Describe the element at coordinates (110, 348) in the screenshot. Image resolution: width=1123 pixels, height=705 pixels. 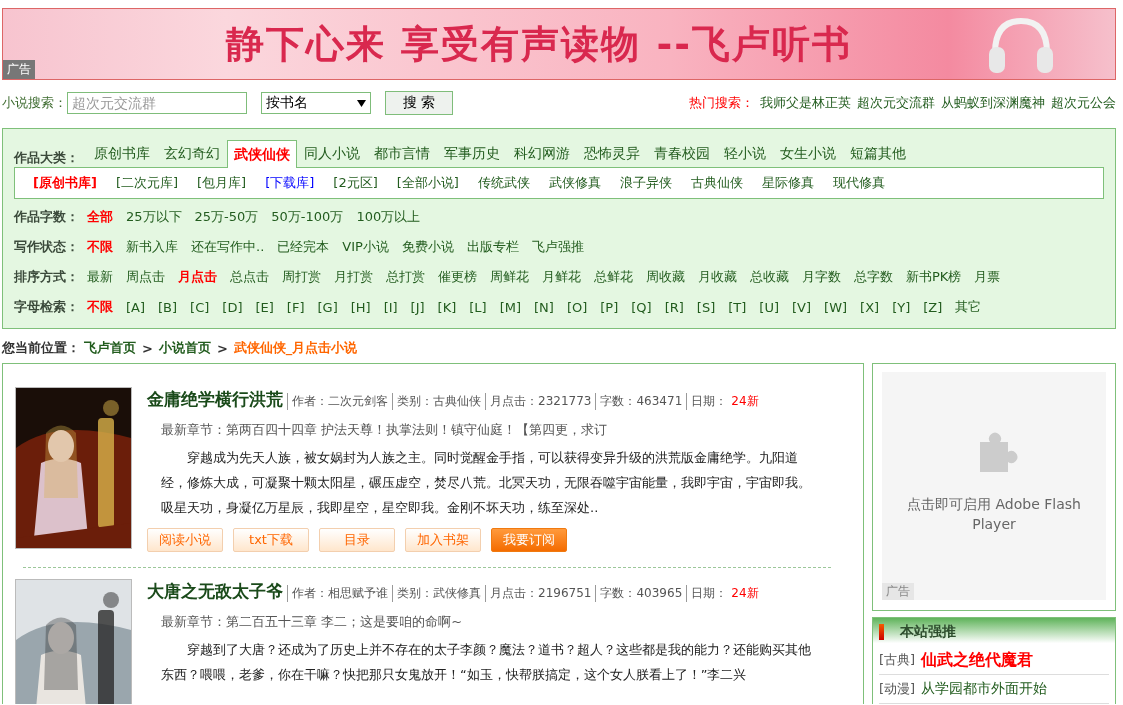
I see `breadcrumb-link: 飞卢首页` at that location.